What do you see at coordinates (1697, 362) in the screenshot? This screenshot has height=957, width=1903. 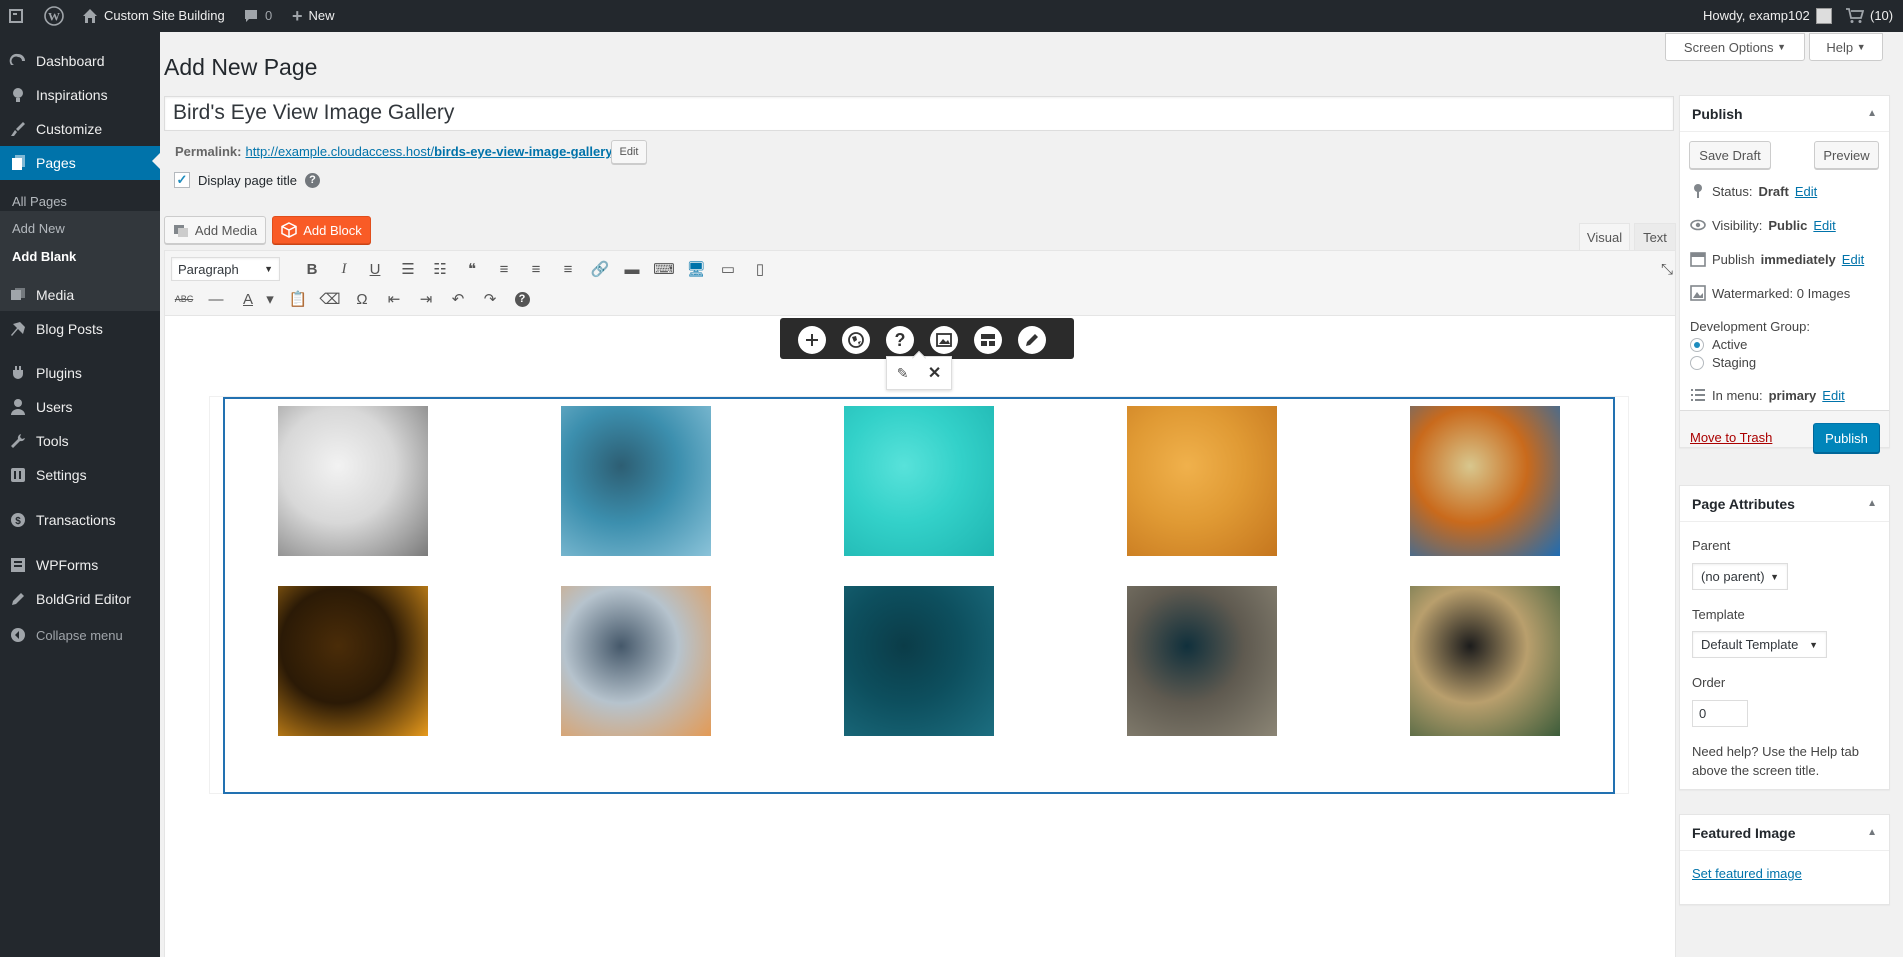 I see `radio-staging-input` at bounding box center [1697, 362].